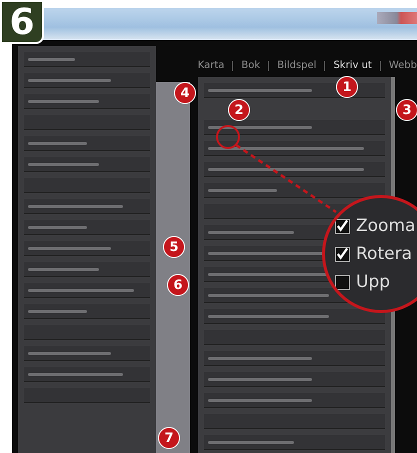 This screenshot has width=417, height=453. I want to click on module-tab: Skriv ut, so click(352, 65).